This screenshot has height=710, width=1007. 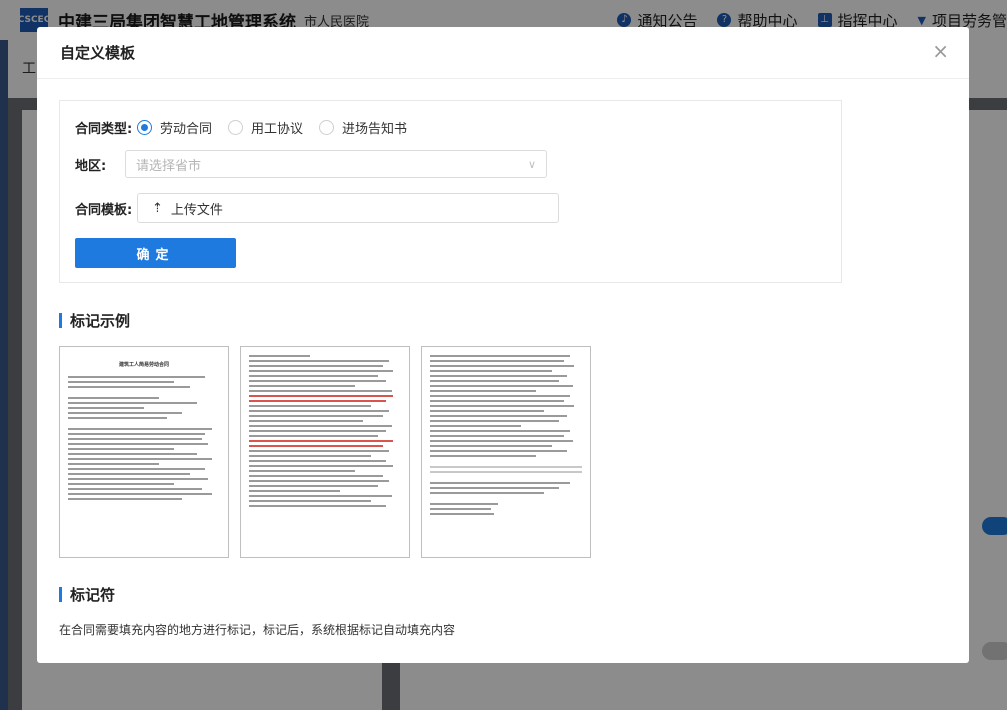 What do you see at coordinates (155, 253) in the screenshot?
I see `confirm-button: 确定` at bounding box center [155, 253].